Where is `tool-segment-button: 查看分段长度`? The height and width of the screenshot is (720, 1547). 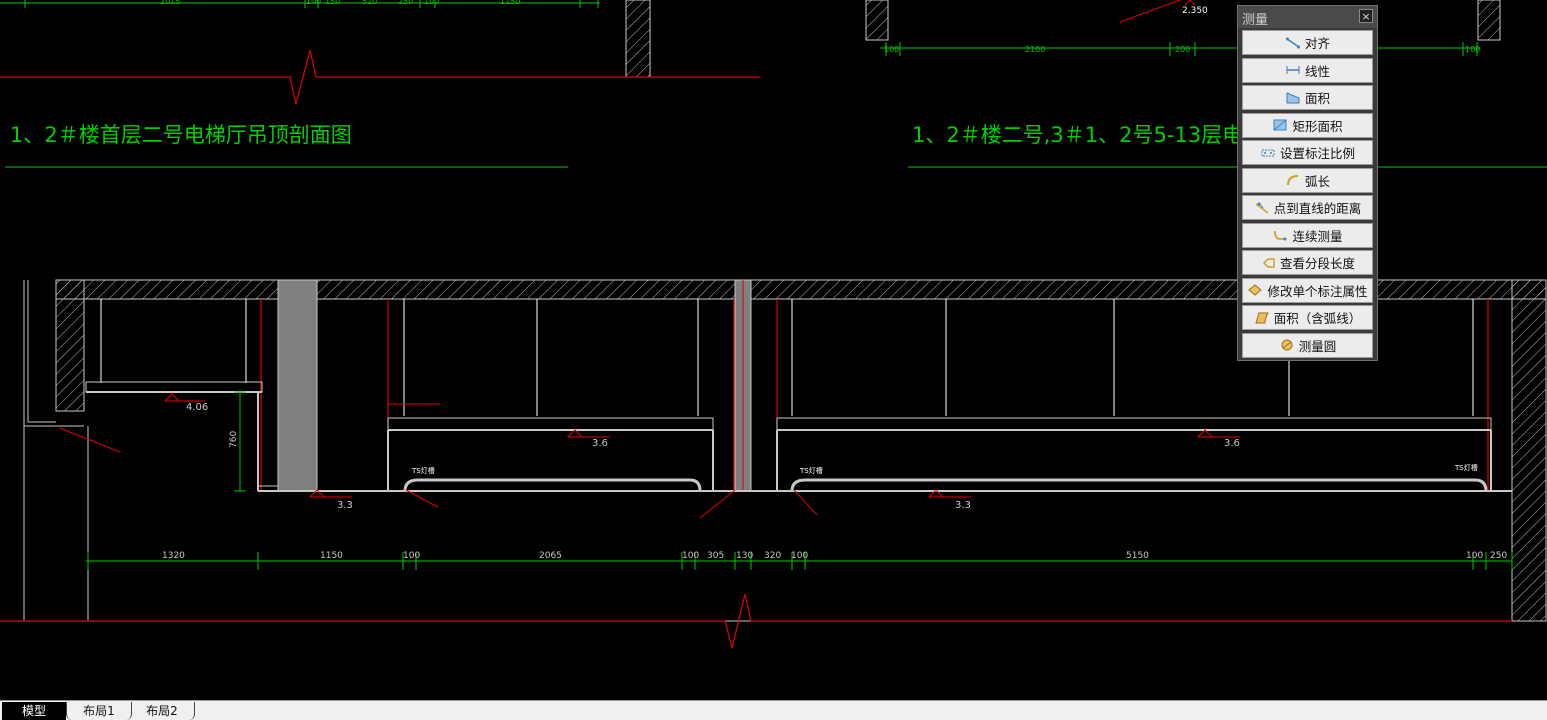 tool-segment-button: 查看分段长度 is located at coordinates (1307, 262).